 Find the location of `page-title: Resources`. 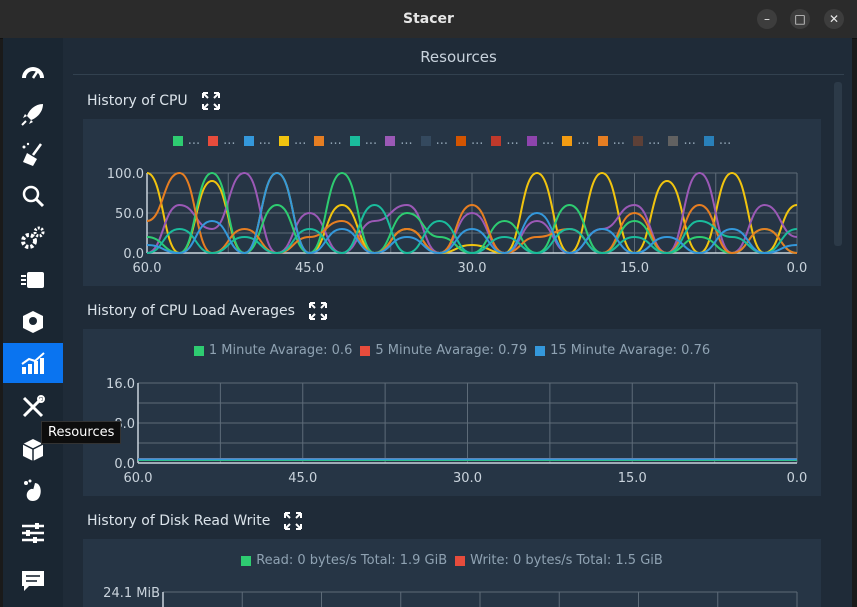

page-title: Resources is located at coordinates (458, 60).